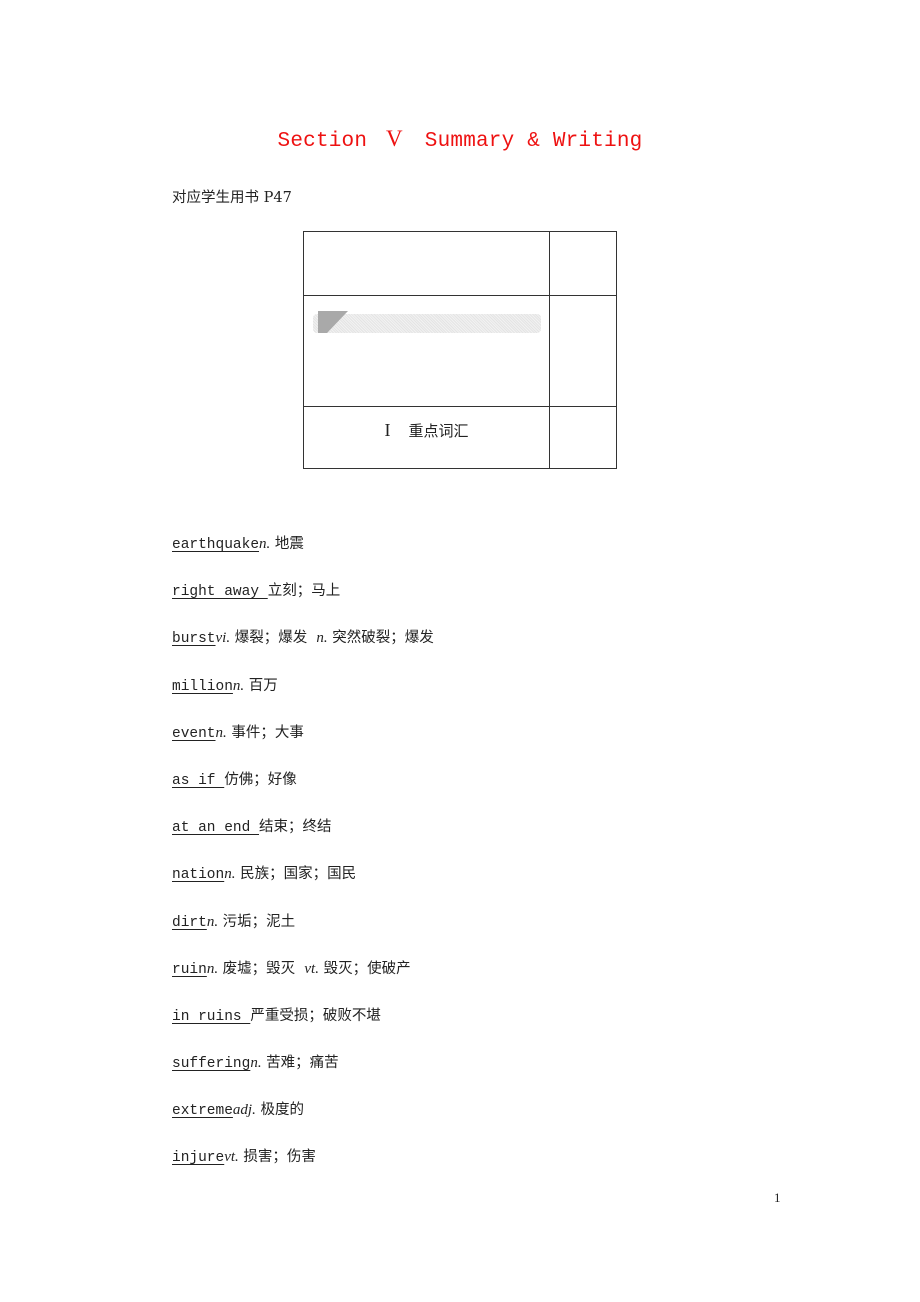 The image size is (920, 1302). Describe the element at coordinates (220, 592) in the screenshot. I see `vocab-term: right away` at that location.